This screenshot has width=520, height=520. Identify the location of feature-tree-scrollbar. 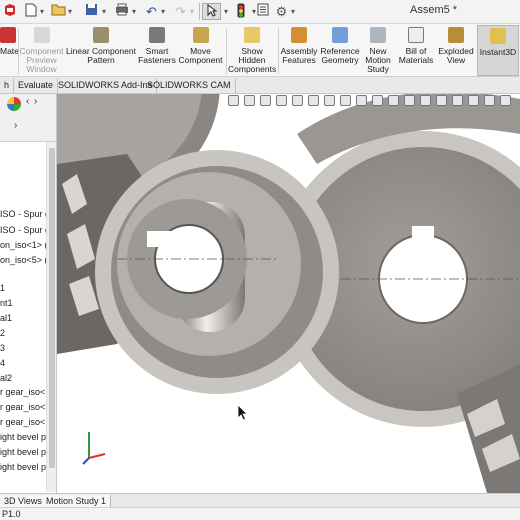
(51, 317).